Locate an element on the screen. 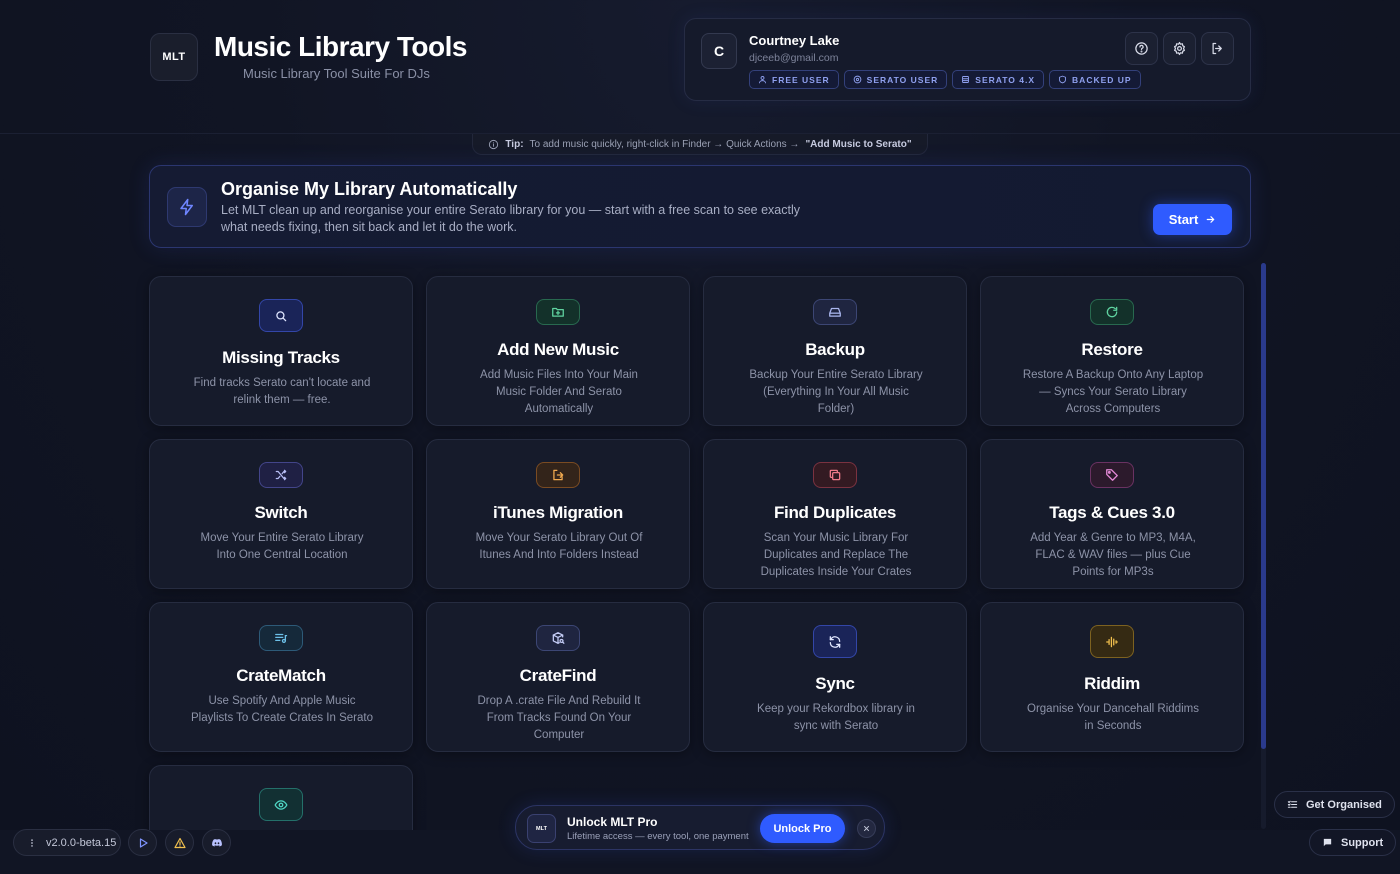  shield-icon is located at coordinates (1062, 79).